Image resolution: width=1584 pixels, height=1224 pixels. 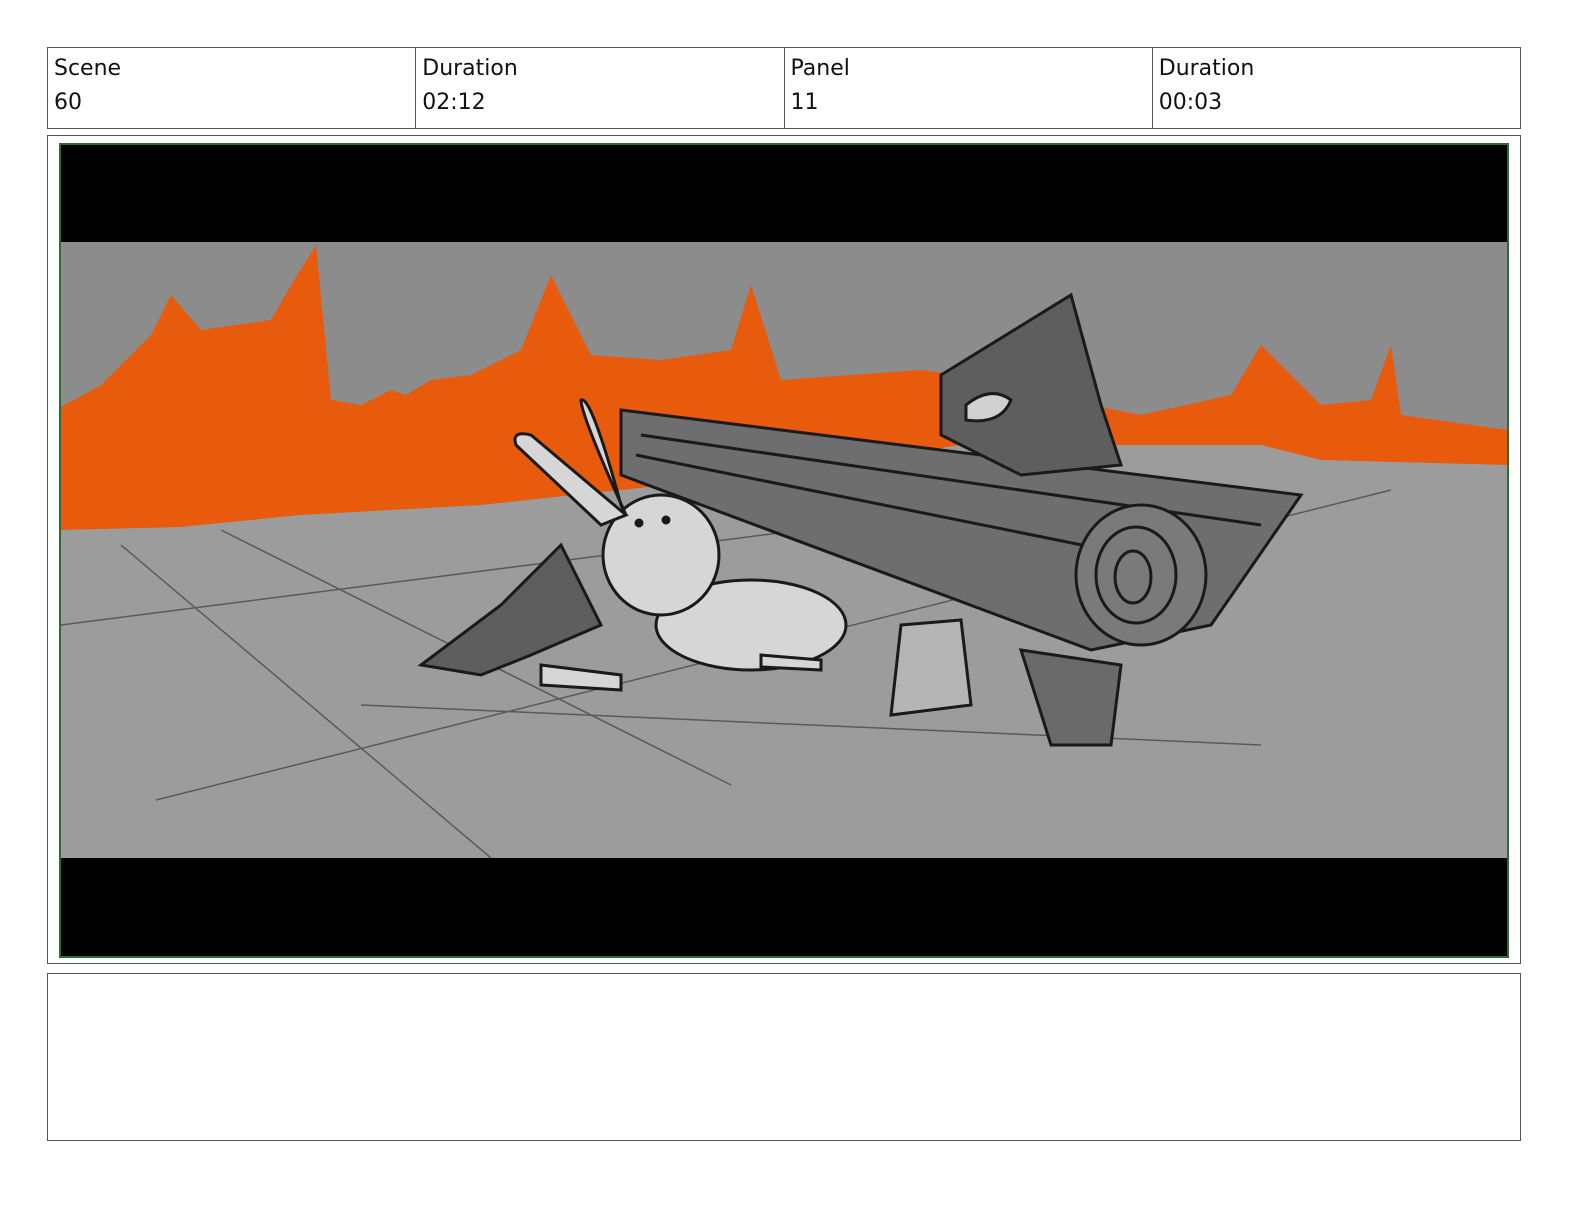 What do you see at coordinates (969, 88) in the screenshot?
I see `panel-cell: Panel 11` at bounding box center [969, 88].